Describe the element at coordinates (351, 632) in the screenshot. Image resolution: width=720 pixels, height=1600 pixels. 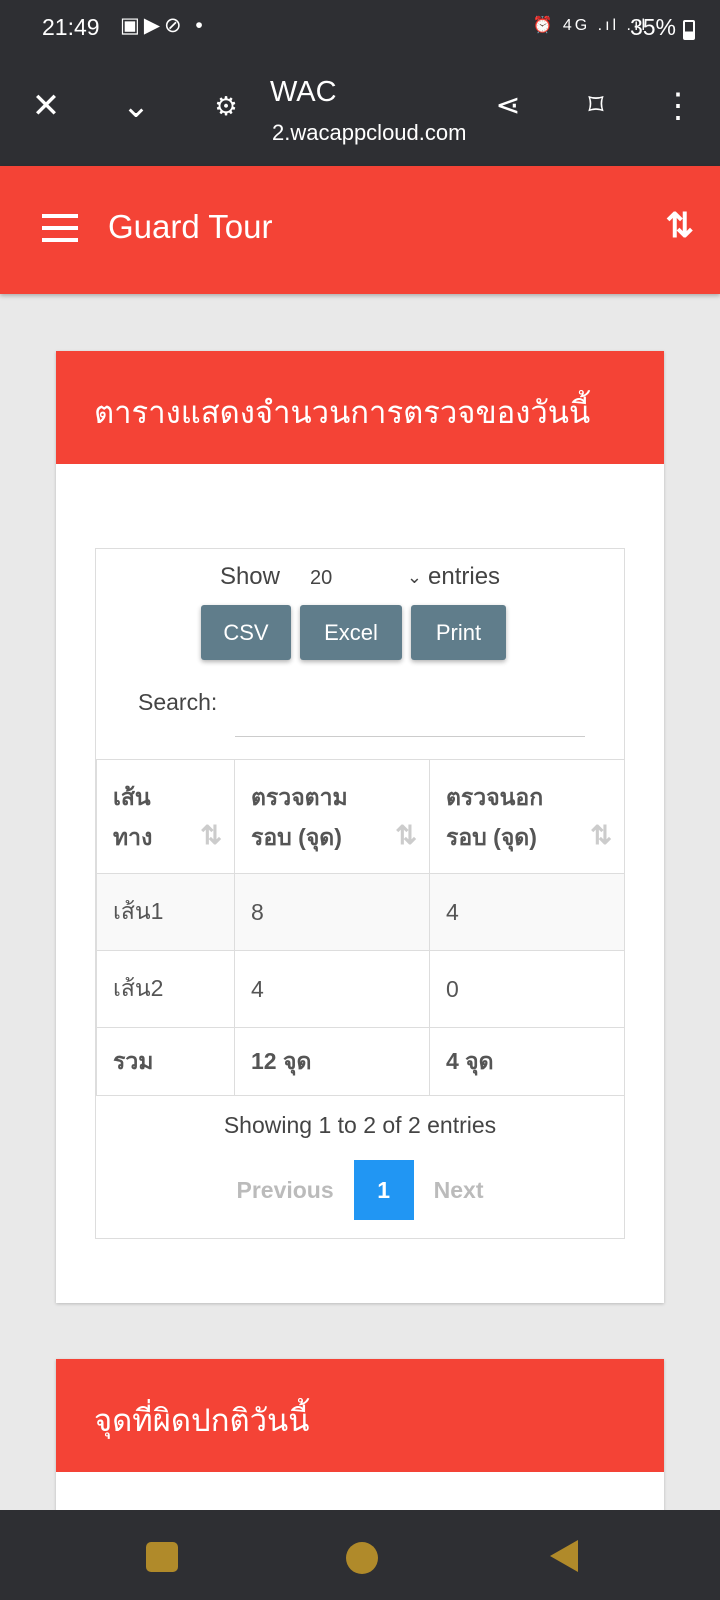
I see `excel-button: Excel` at that location.